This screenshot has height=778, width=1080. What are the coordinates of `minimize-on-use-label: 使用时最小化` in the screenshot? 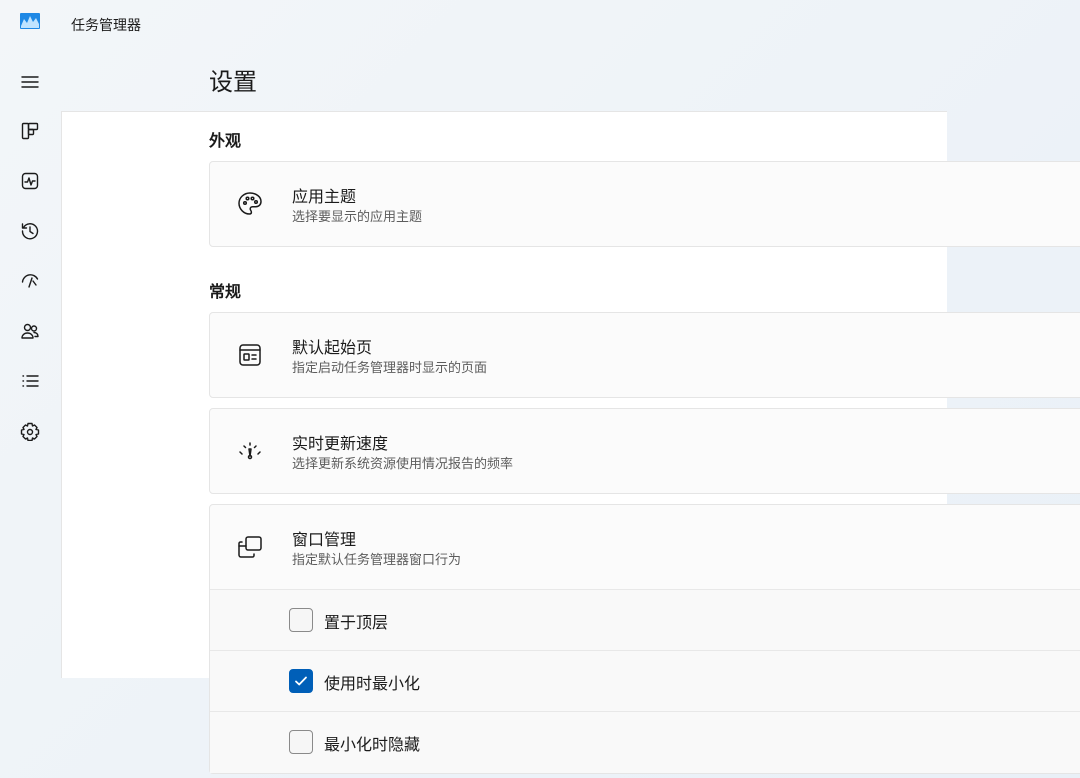 It's located at (372, 683).